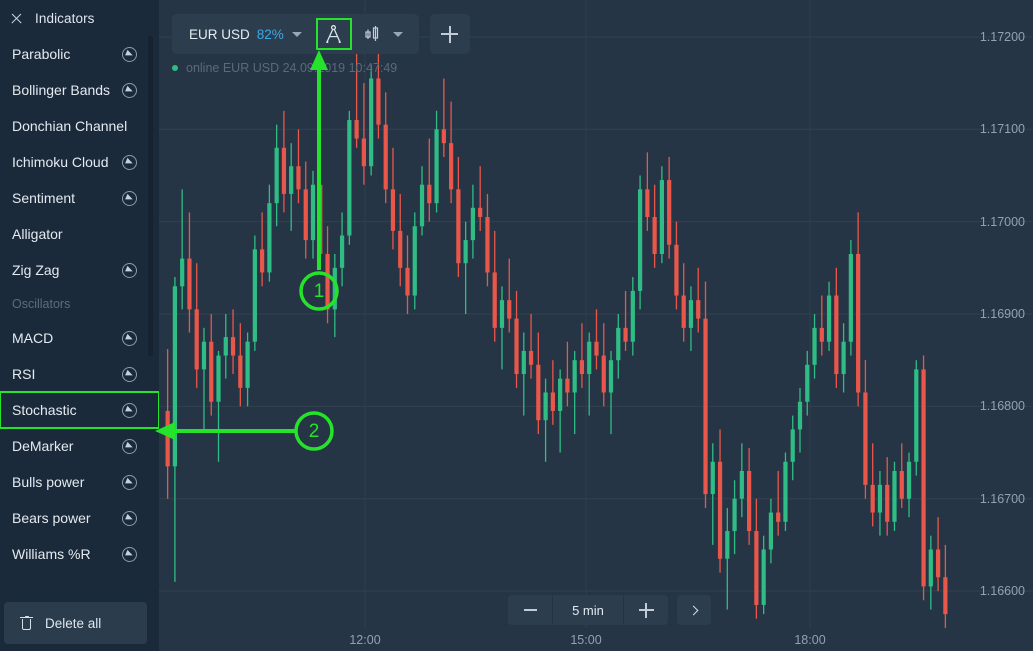  Describe the element at coordinates (60, 162) in the screenshot. I see `sidebar-item-label: Ichimoku Cloud` at that location.